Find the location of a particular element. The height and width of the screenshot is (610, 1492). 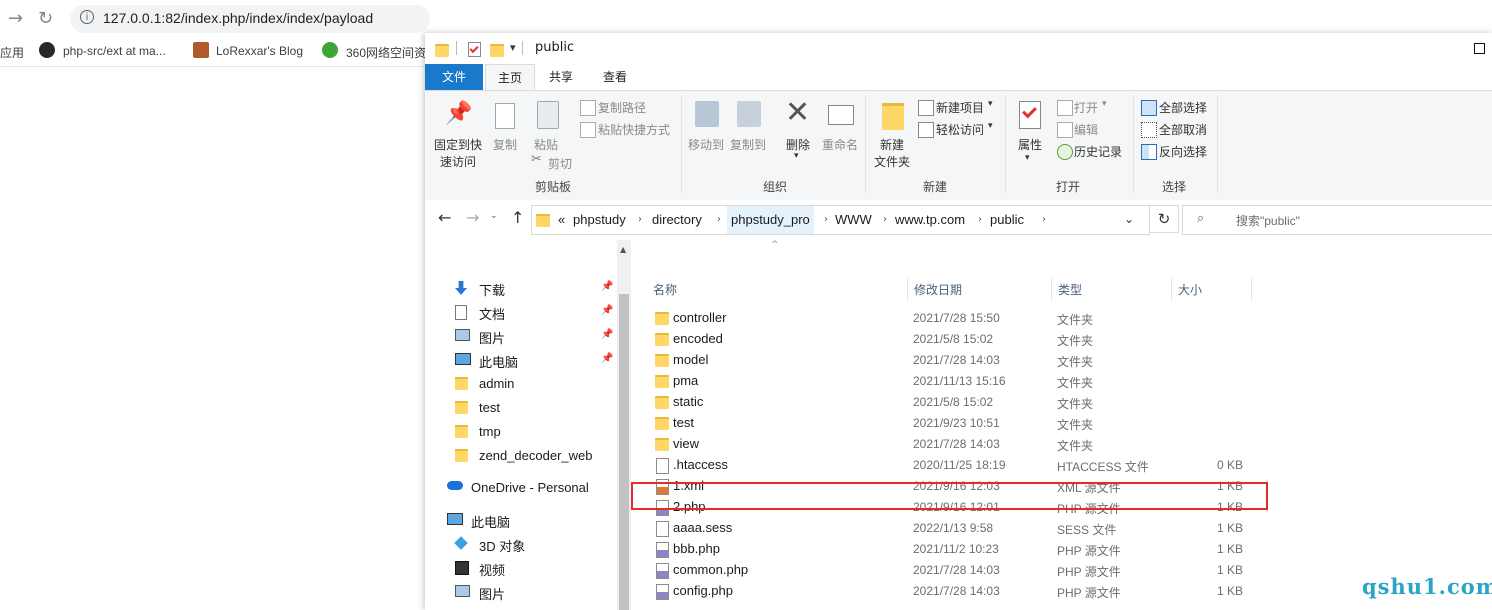

file-row: bbb.php 2021/11/2 10:23 PHP 源文件 1 KB is located at coordinates (941, 549).